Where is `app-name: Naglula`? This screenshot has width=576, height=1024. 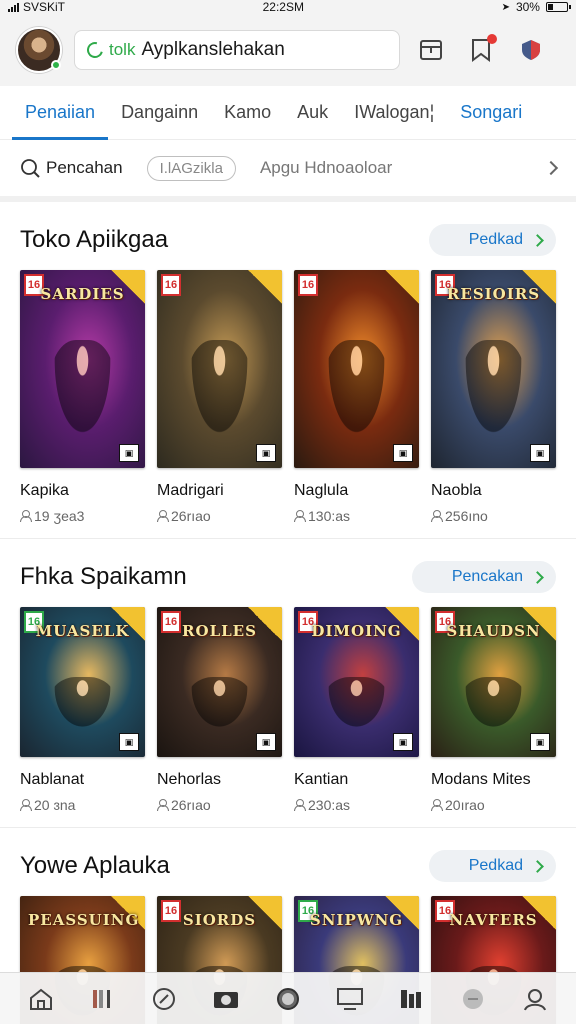
app-name: Naglula is located at coordinates (321, 490).